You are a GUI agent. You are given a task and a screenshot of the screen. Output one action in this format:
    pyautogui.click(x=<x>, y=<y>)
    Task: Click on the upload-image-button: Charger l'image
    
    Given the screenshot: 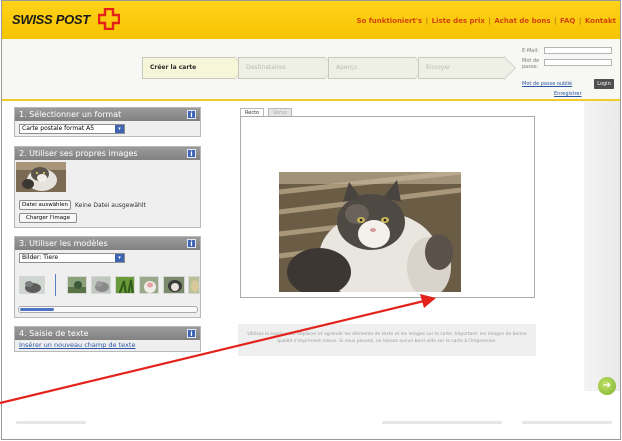 What is the action you would take?
    pyautogui.click(x=48, y=218)
    